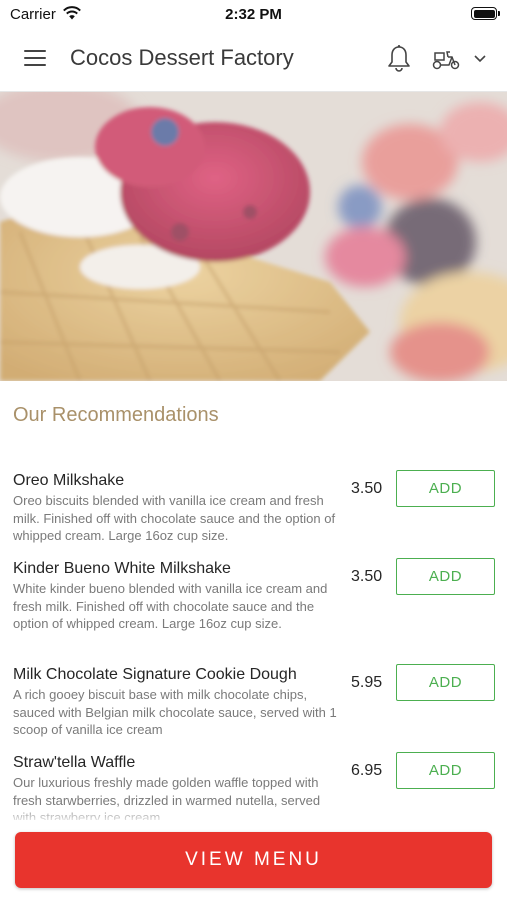 Image resolution: width=507 pixels, height=900 pixels. Describe the element at coordinates (35, 59) in the screenshot. I see `hamburger-menu-icon` at that location.